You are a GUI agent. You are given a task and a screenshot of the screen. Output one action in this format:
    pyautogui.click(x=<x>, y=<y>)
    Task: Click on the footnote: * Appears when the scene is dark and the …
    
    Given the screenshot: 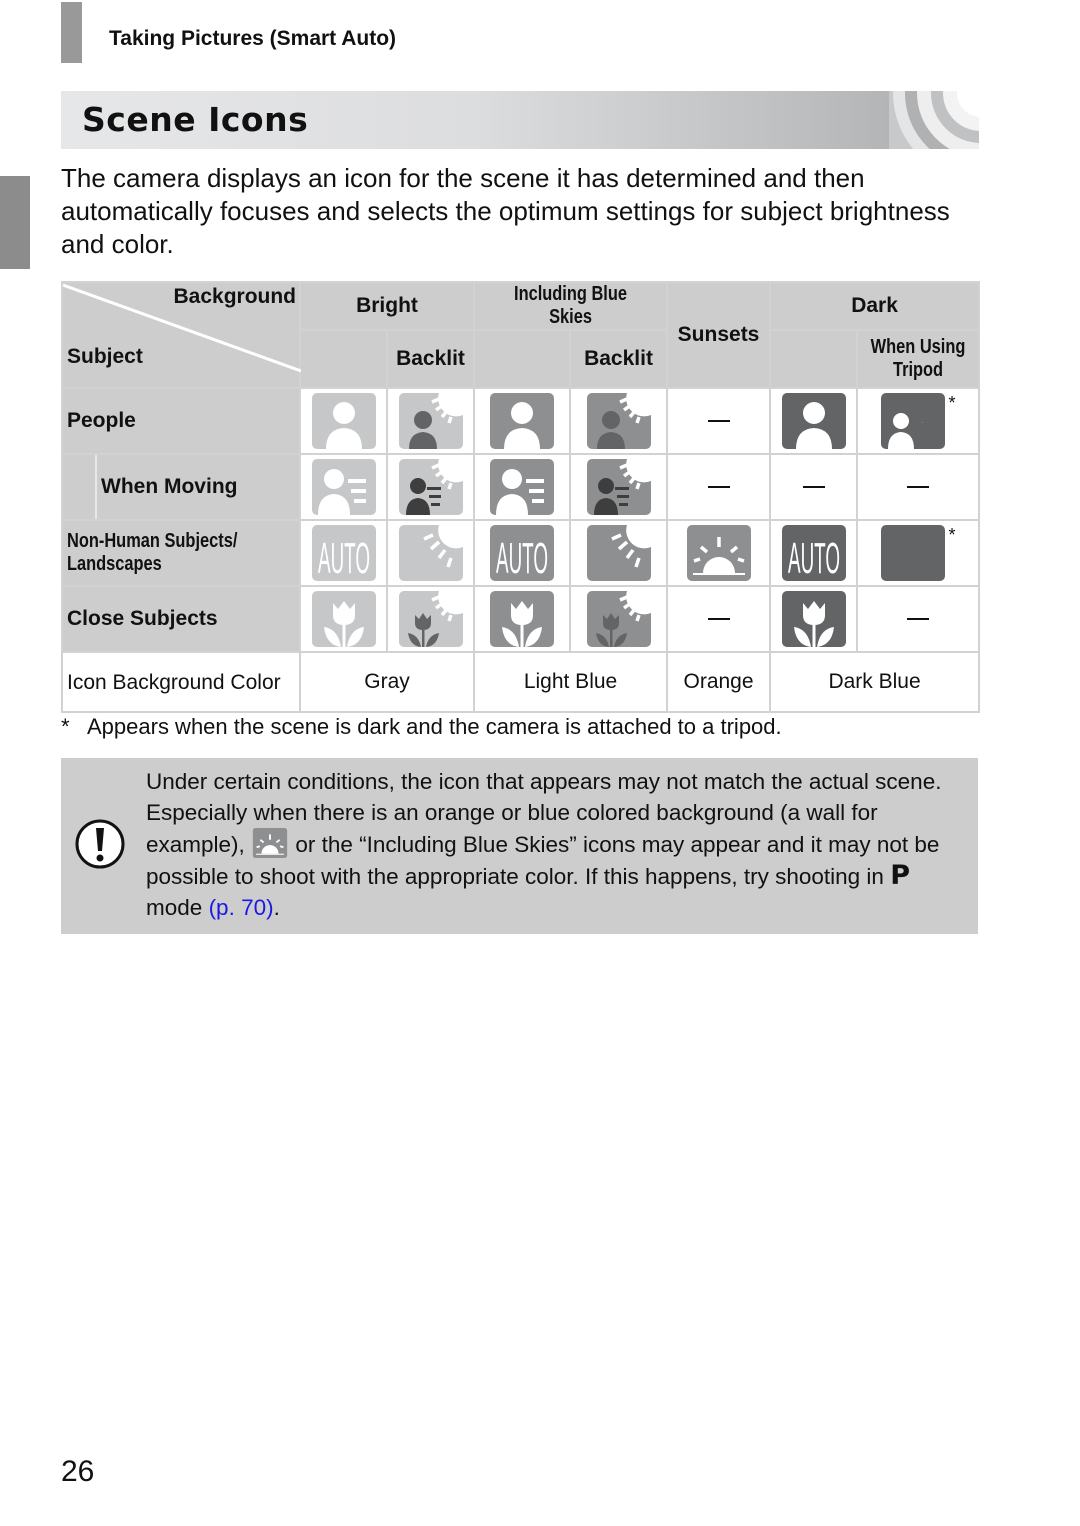 What is the action you would take?
    pyautogui.click(x=421, y=727)
    